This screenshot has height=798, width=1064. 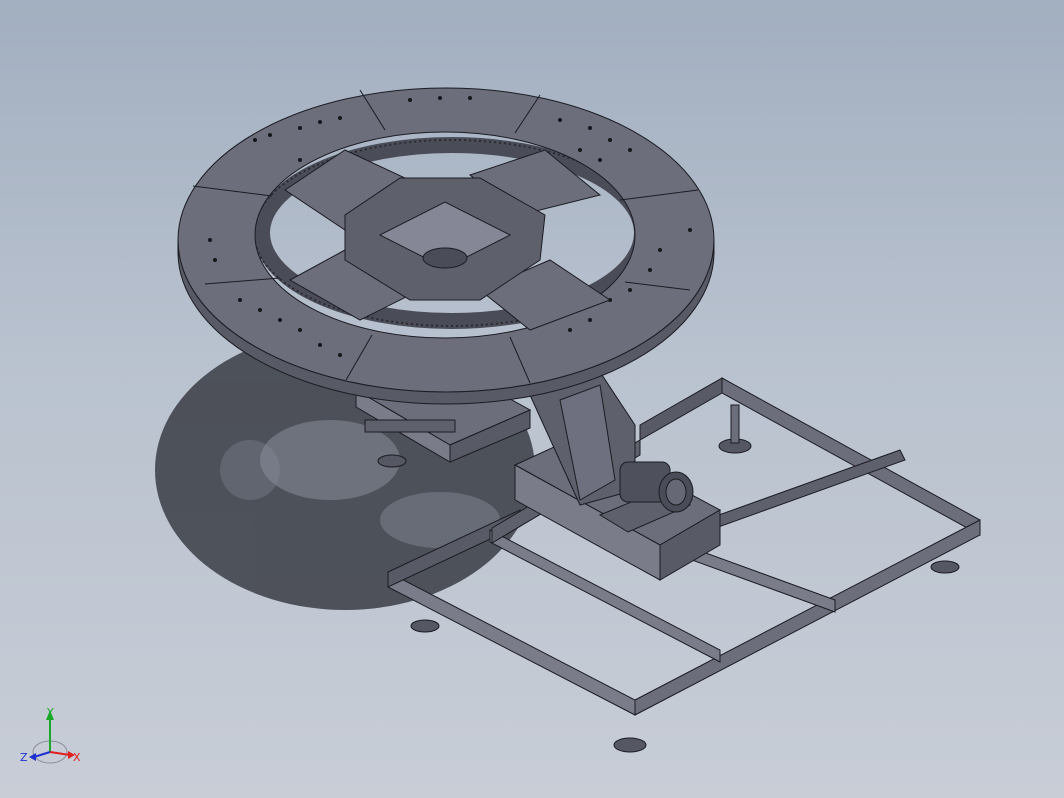 I want to click on z-axis-arrow, so click(x=32, y=757).